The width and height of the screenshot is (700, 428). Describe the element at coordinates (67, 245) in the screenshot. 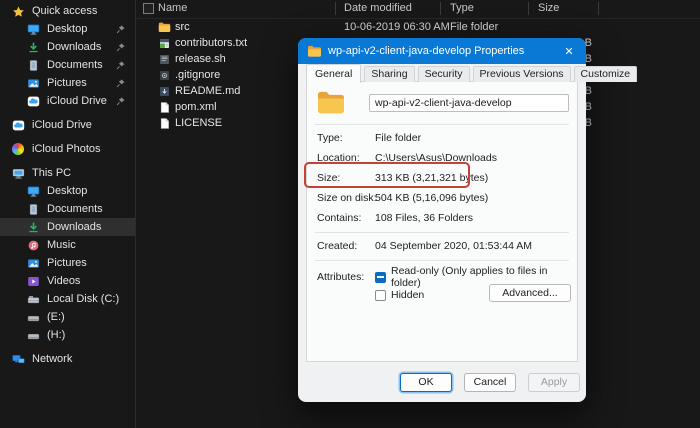

I see `sidebar-item-music: Music` at that location.